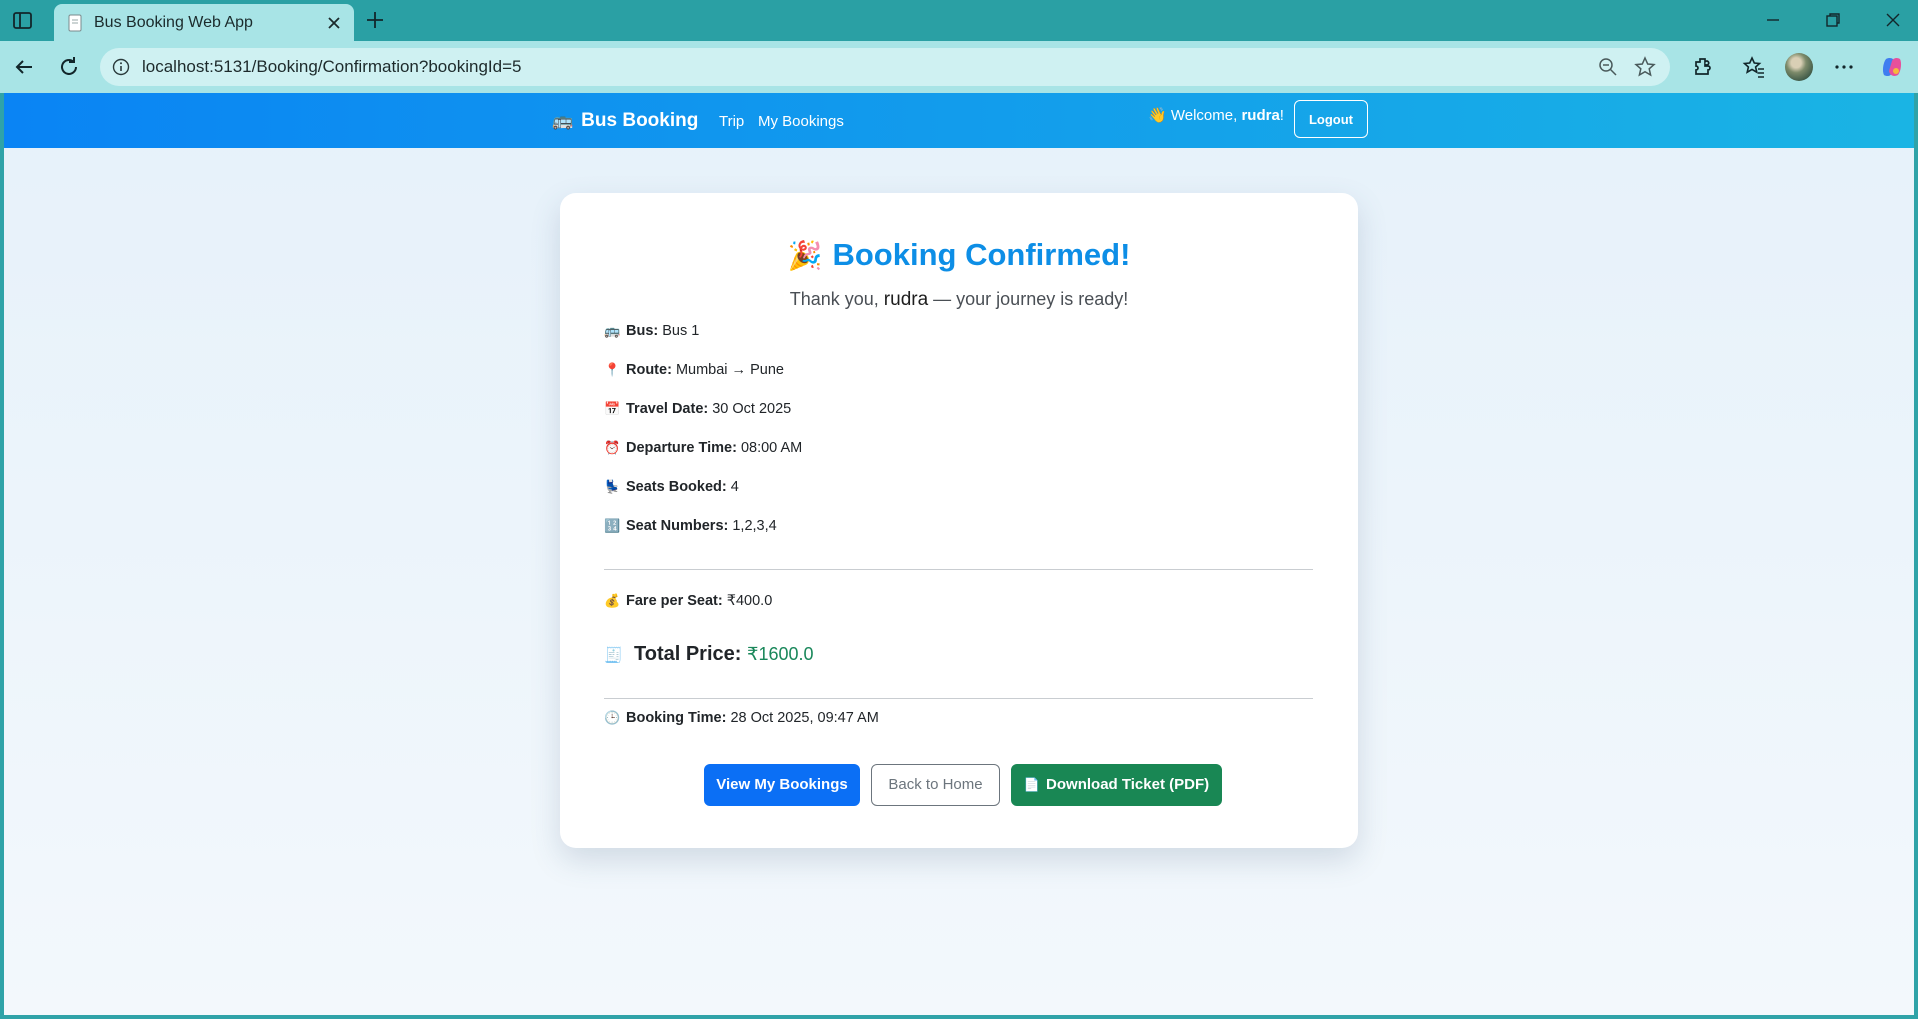 The height and width of the screenshot is (1019, 1918). Describe the element at coordinates (676, 718) in the screenshot. I see `booking-time-label: Booking Time:` at that location.